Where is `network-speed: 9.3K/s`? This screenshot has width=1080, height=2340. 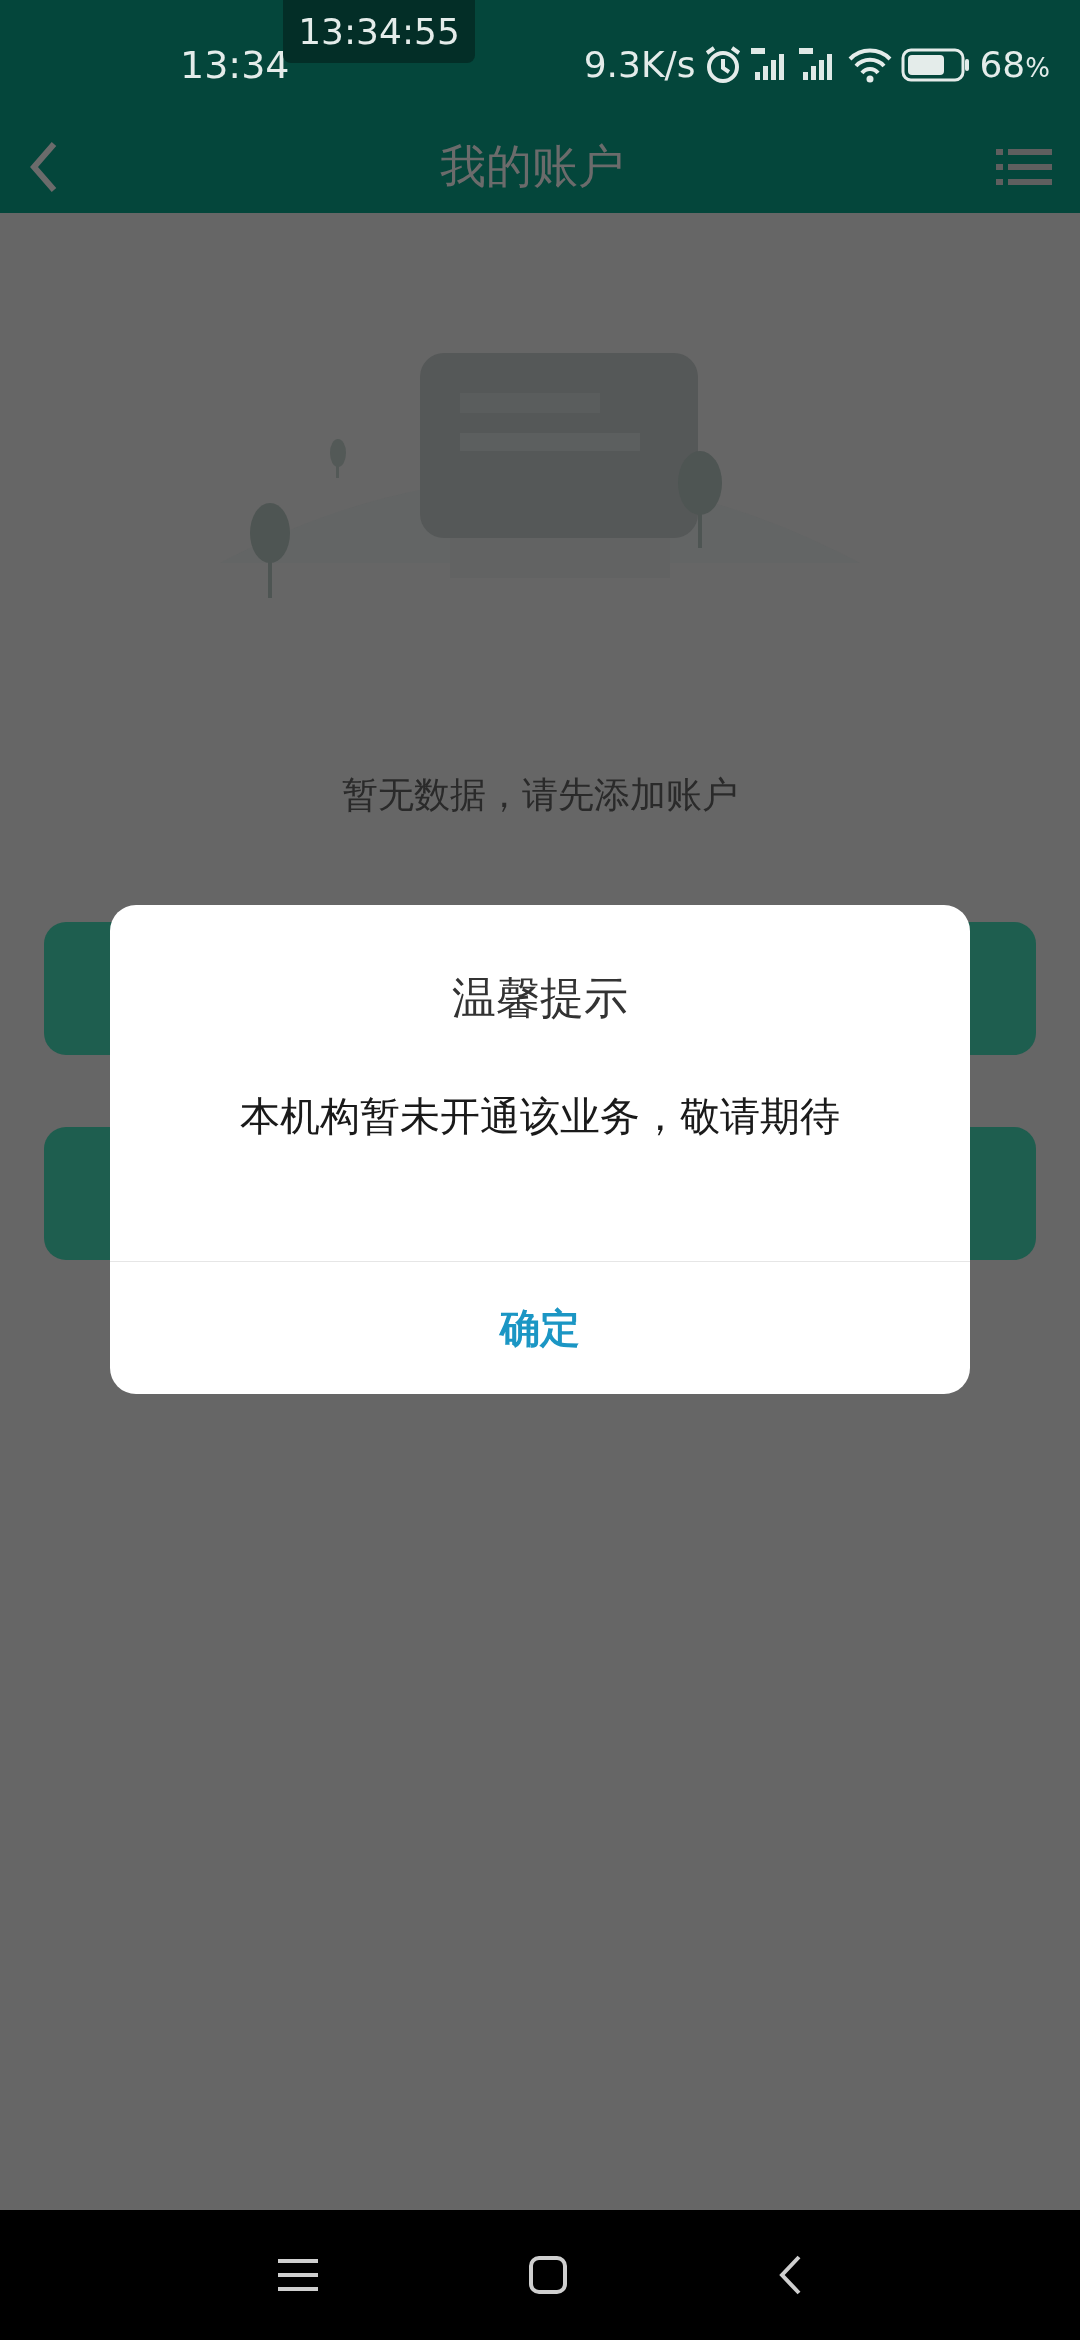 network-speed: 9.3K/s is located at coordinates (639, 65).